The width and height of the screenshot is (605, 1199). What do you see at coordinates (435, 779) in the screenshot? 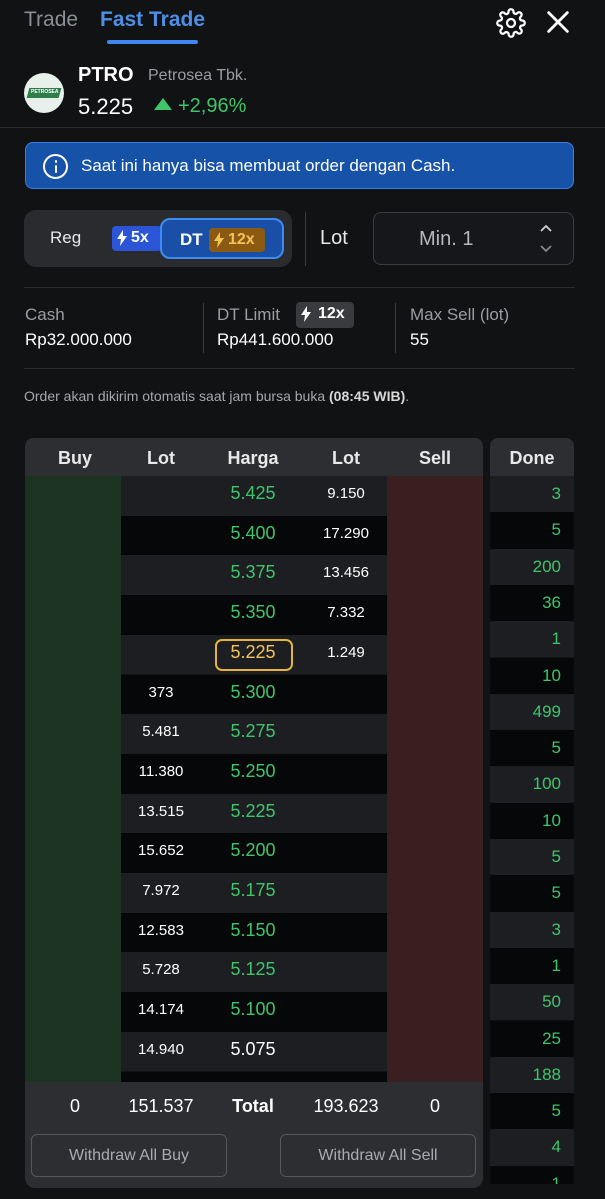
I see `sell-column-area` at bounding box center [435, 779].